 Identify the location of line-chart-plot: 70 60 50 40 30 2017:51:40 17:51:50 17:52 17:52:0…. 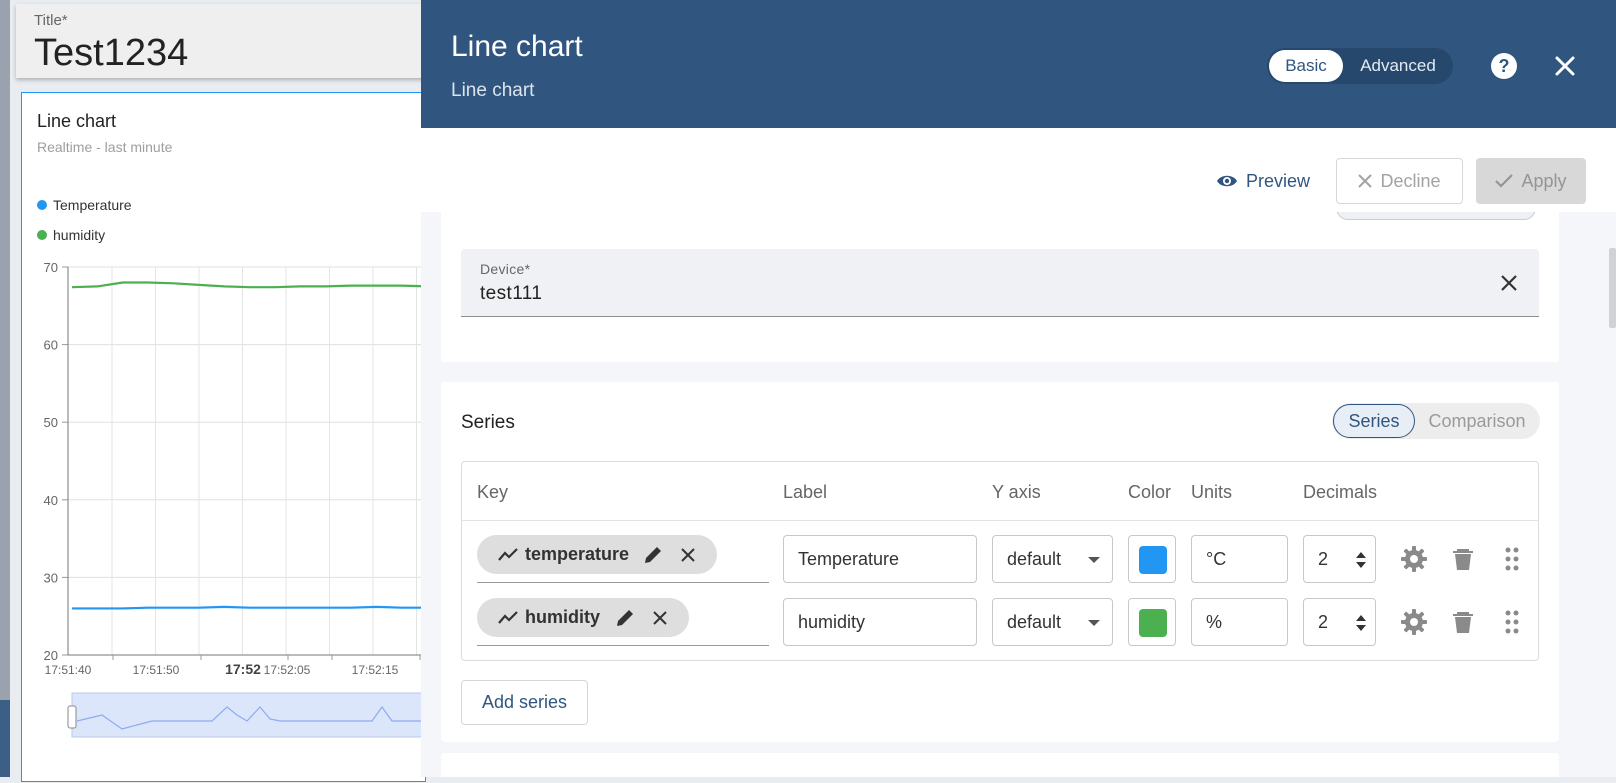
(235, 499).